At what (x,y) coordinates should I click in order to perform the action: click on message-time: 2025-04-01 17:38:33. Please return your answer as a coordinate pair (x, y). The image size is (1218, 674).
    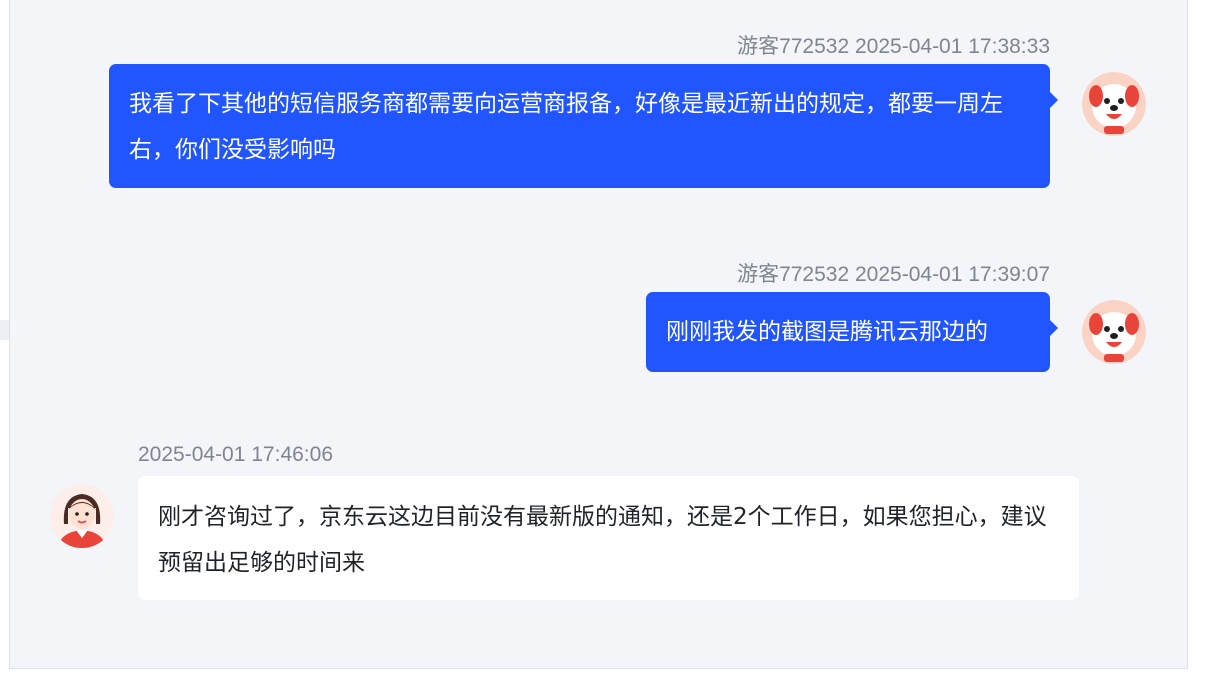
    Looking at the image, I should click on (952, 46).